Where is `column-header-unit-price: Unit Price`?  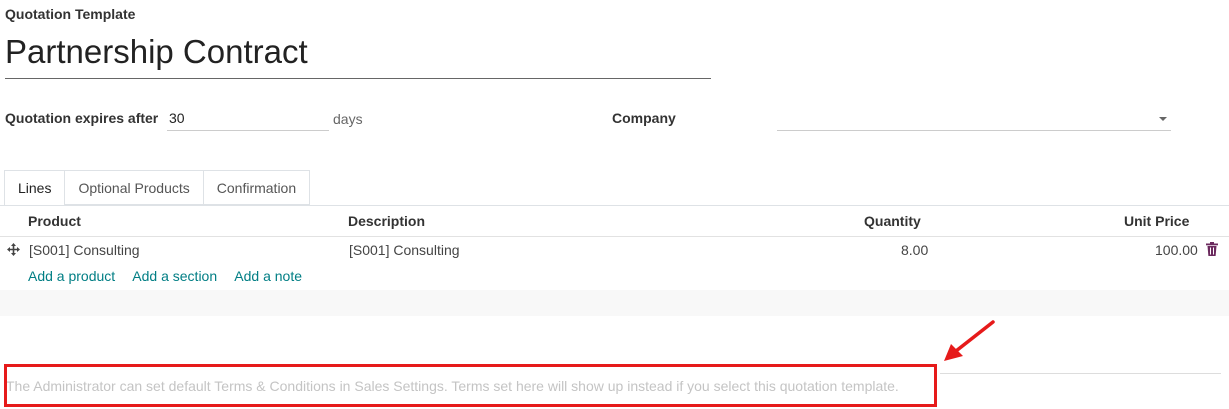 column-header-unit-price: Unit Price is located at coordinates (1156, 221).